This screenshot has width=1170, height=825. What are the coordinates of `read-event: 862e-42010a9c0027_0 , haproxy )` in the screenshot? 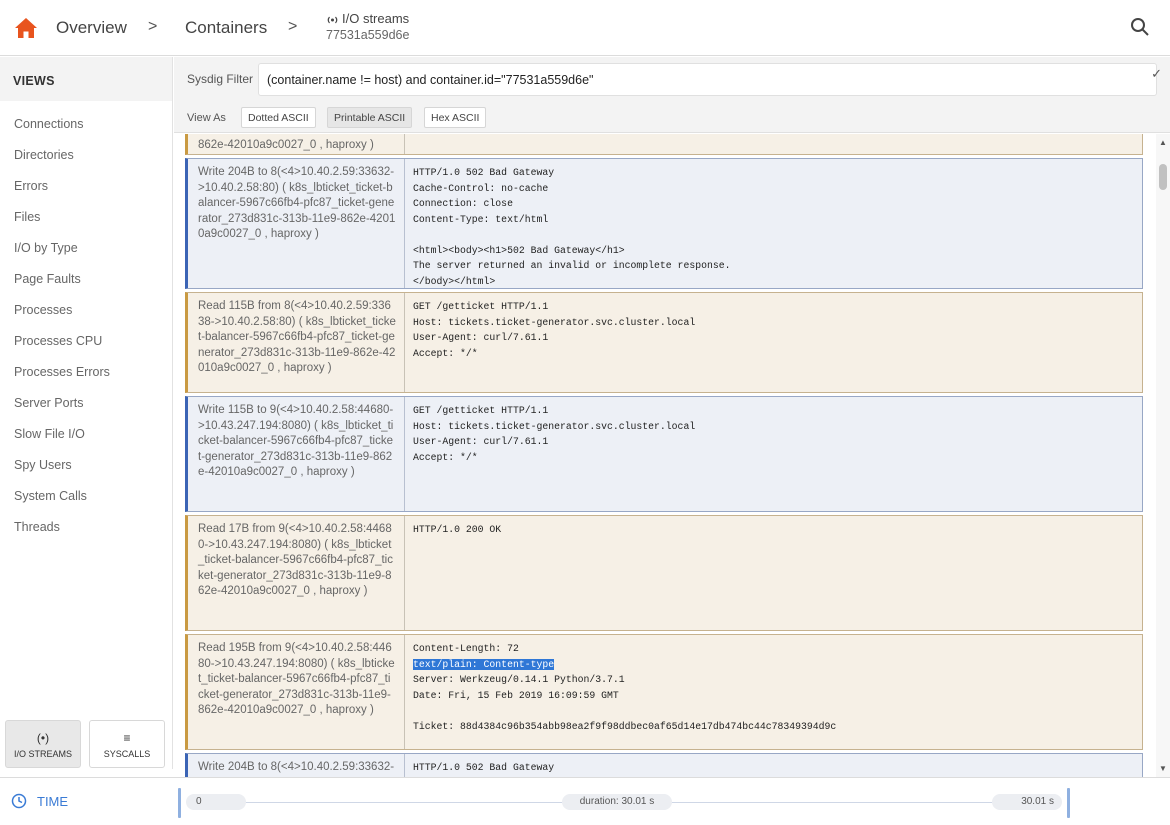 It's located at (664, 144).